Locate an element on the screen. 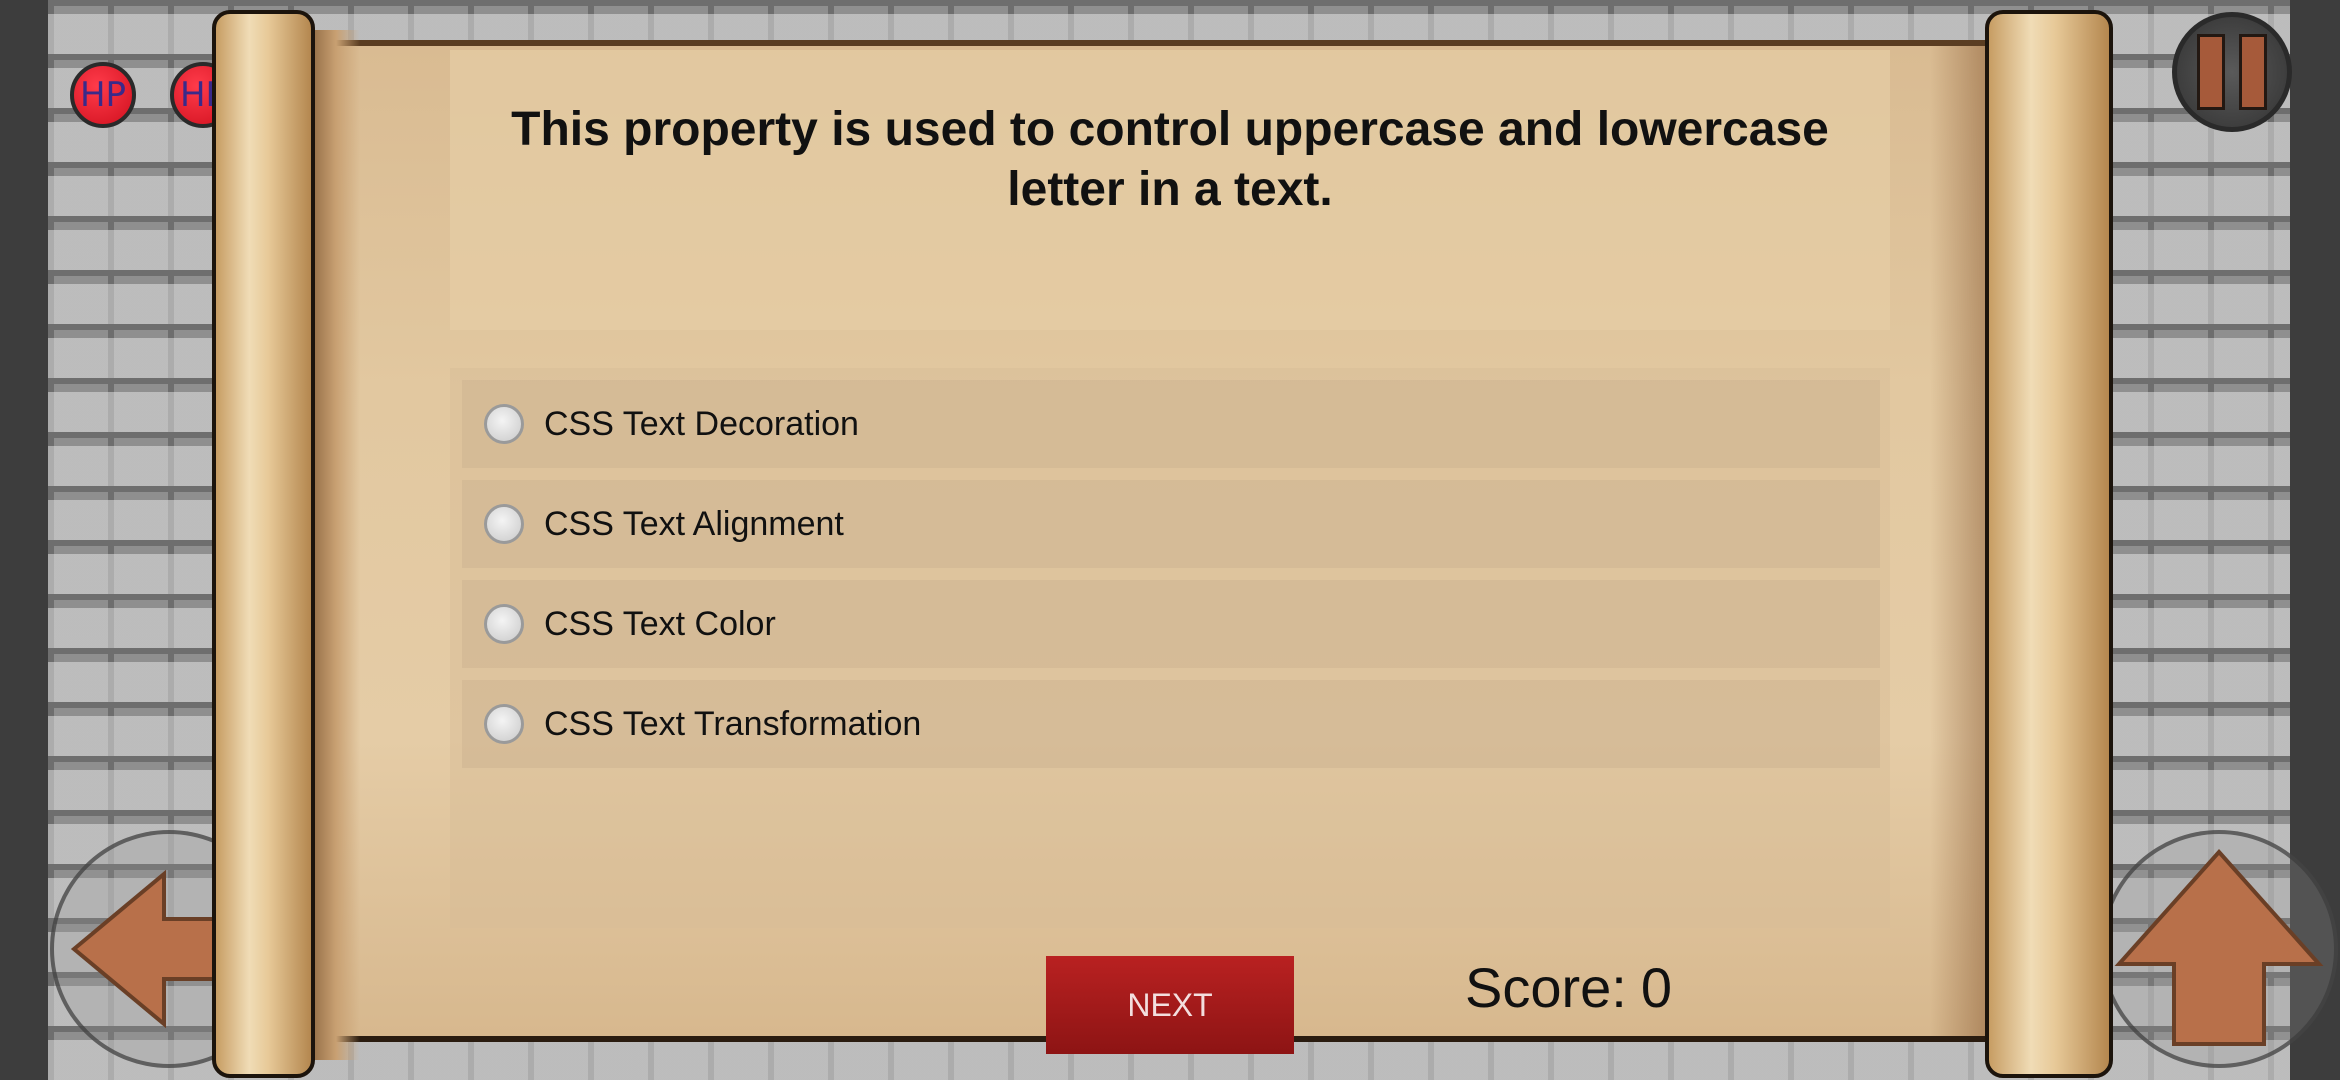 The height and width of the screenshot is (1080, 2340). up-arrow-icon is located at coordinates (2219, 947).